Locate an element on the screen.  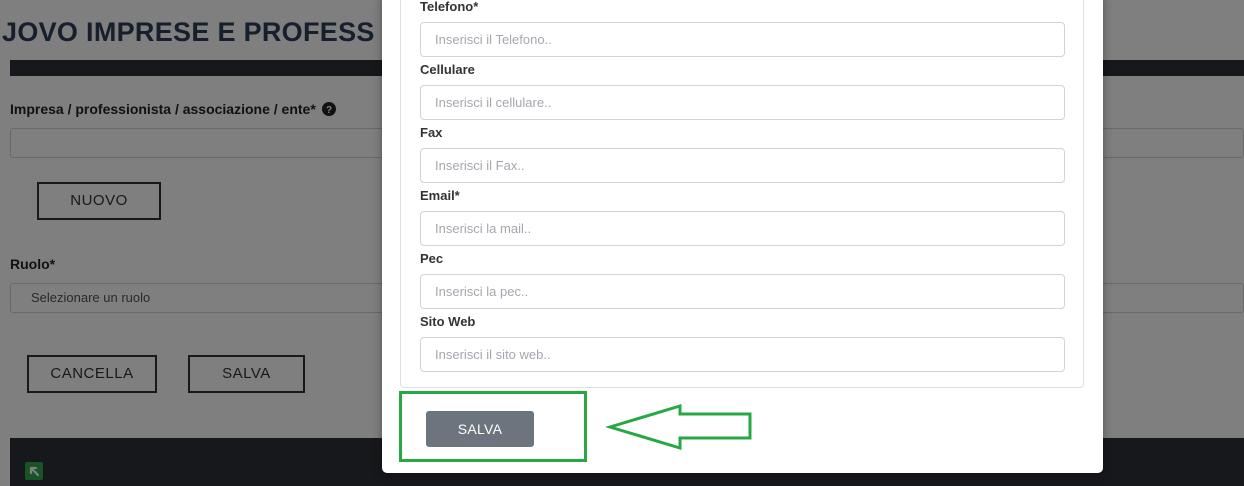
pec-label: Pec is located at coordinates (432, 258).